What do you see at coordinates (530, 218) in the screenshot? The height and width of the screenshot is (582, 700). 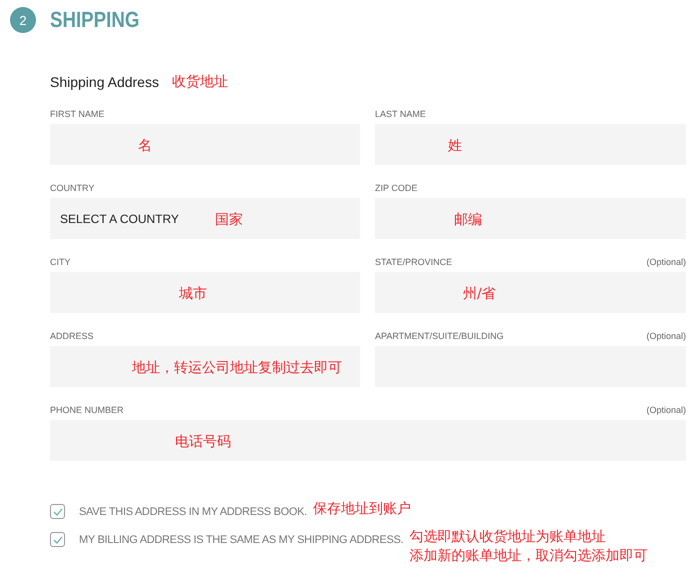 I see `input-field: 邮编` at bounding box center [530, 218].